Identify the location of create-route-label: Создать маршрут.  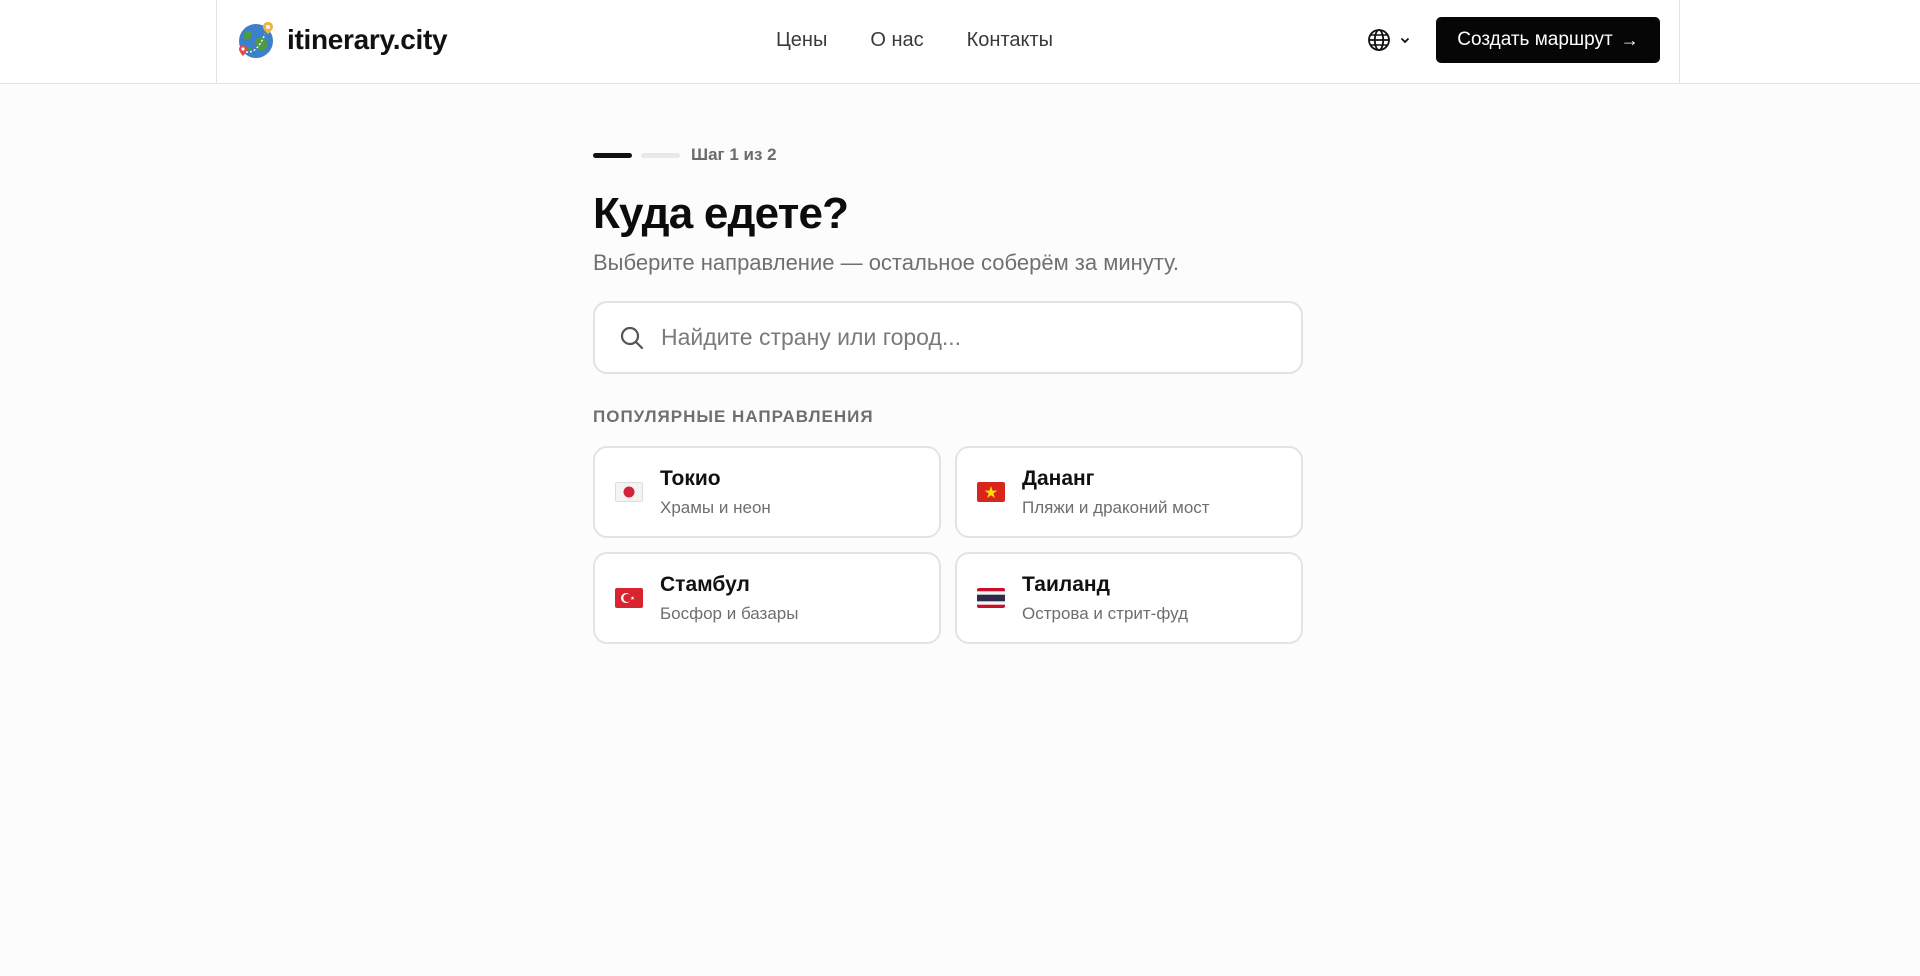
(1535, 39).